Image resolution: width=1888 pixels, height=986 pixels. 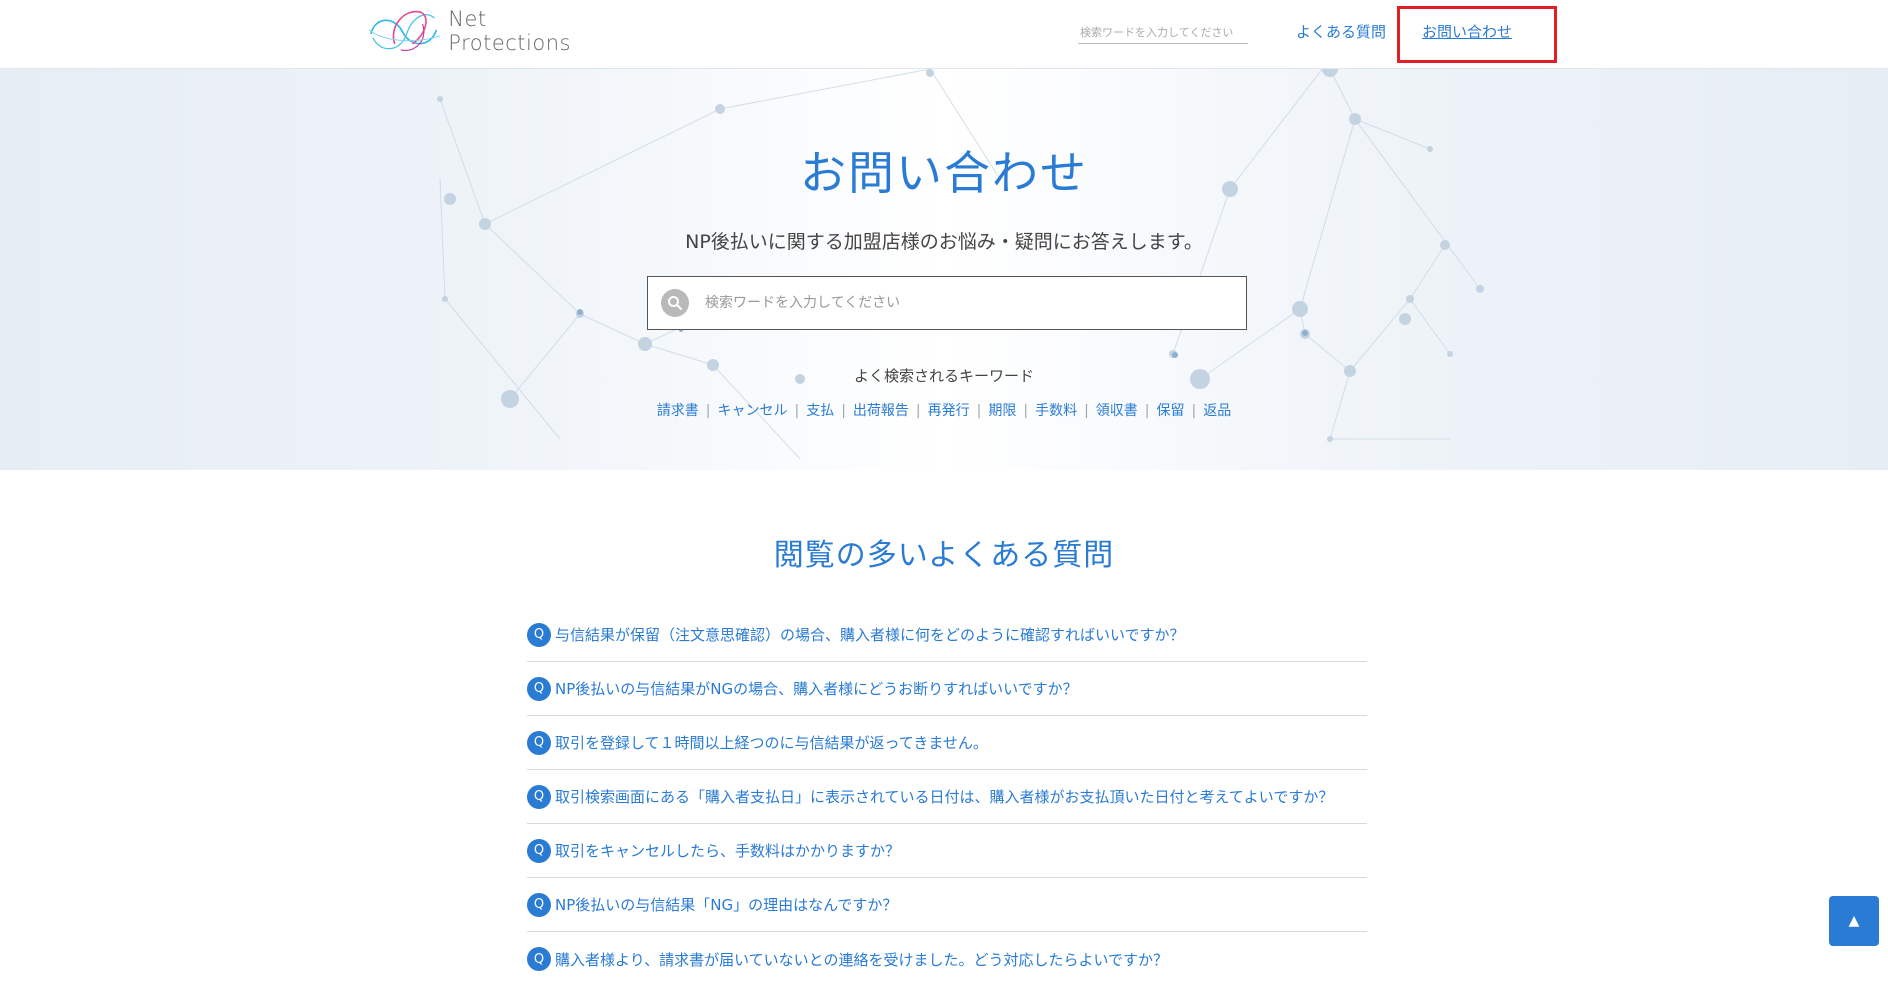 I want to click on logo: Net Protections, so click(x=490, y=31).